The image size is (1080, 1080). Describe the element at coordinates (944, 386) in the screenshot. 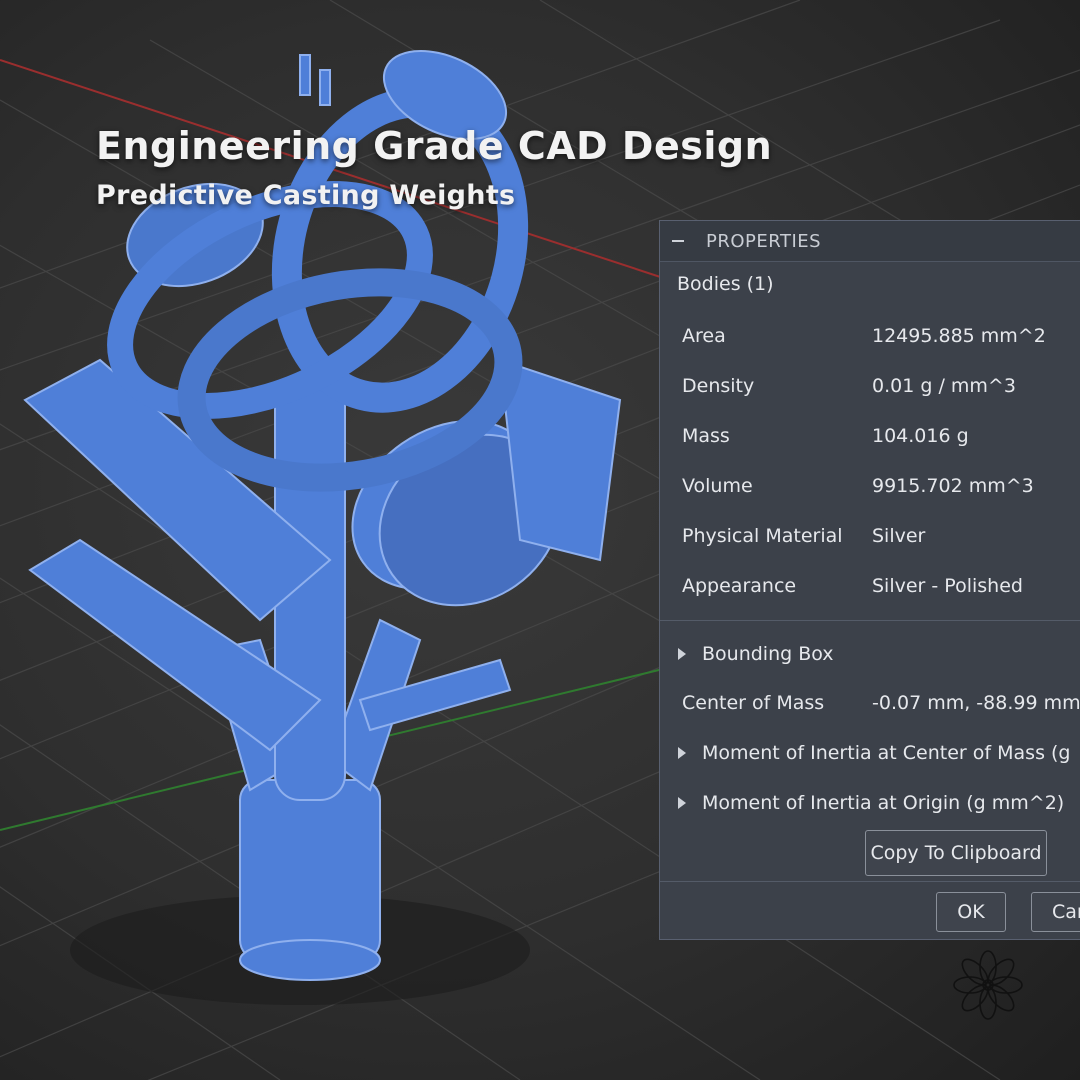

I see `property-value: 0.01 g / mm^3` at that location.